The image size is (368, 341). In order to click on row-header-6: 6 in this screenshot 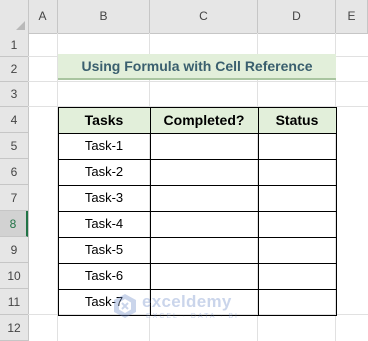, I will do `click(14, 172)`.